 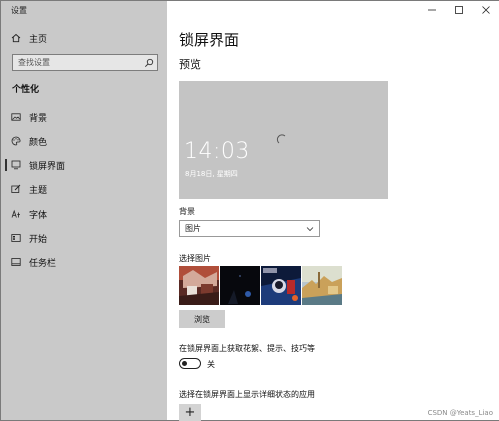 What do you see at coordinates (149, 63) in the screenshot?
I see `search-icon` at bounding box center [149, 63].